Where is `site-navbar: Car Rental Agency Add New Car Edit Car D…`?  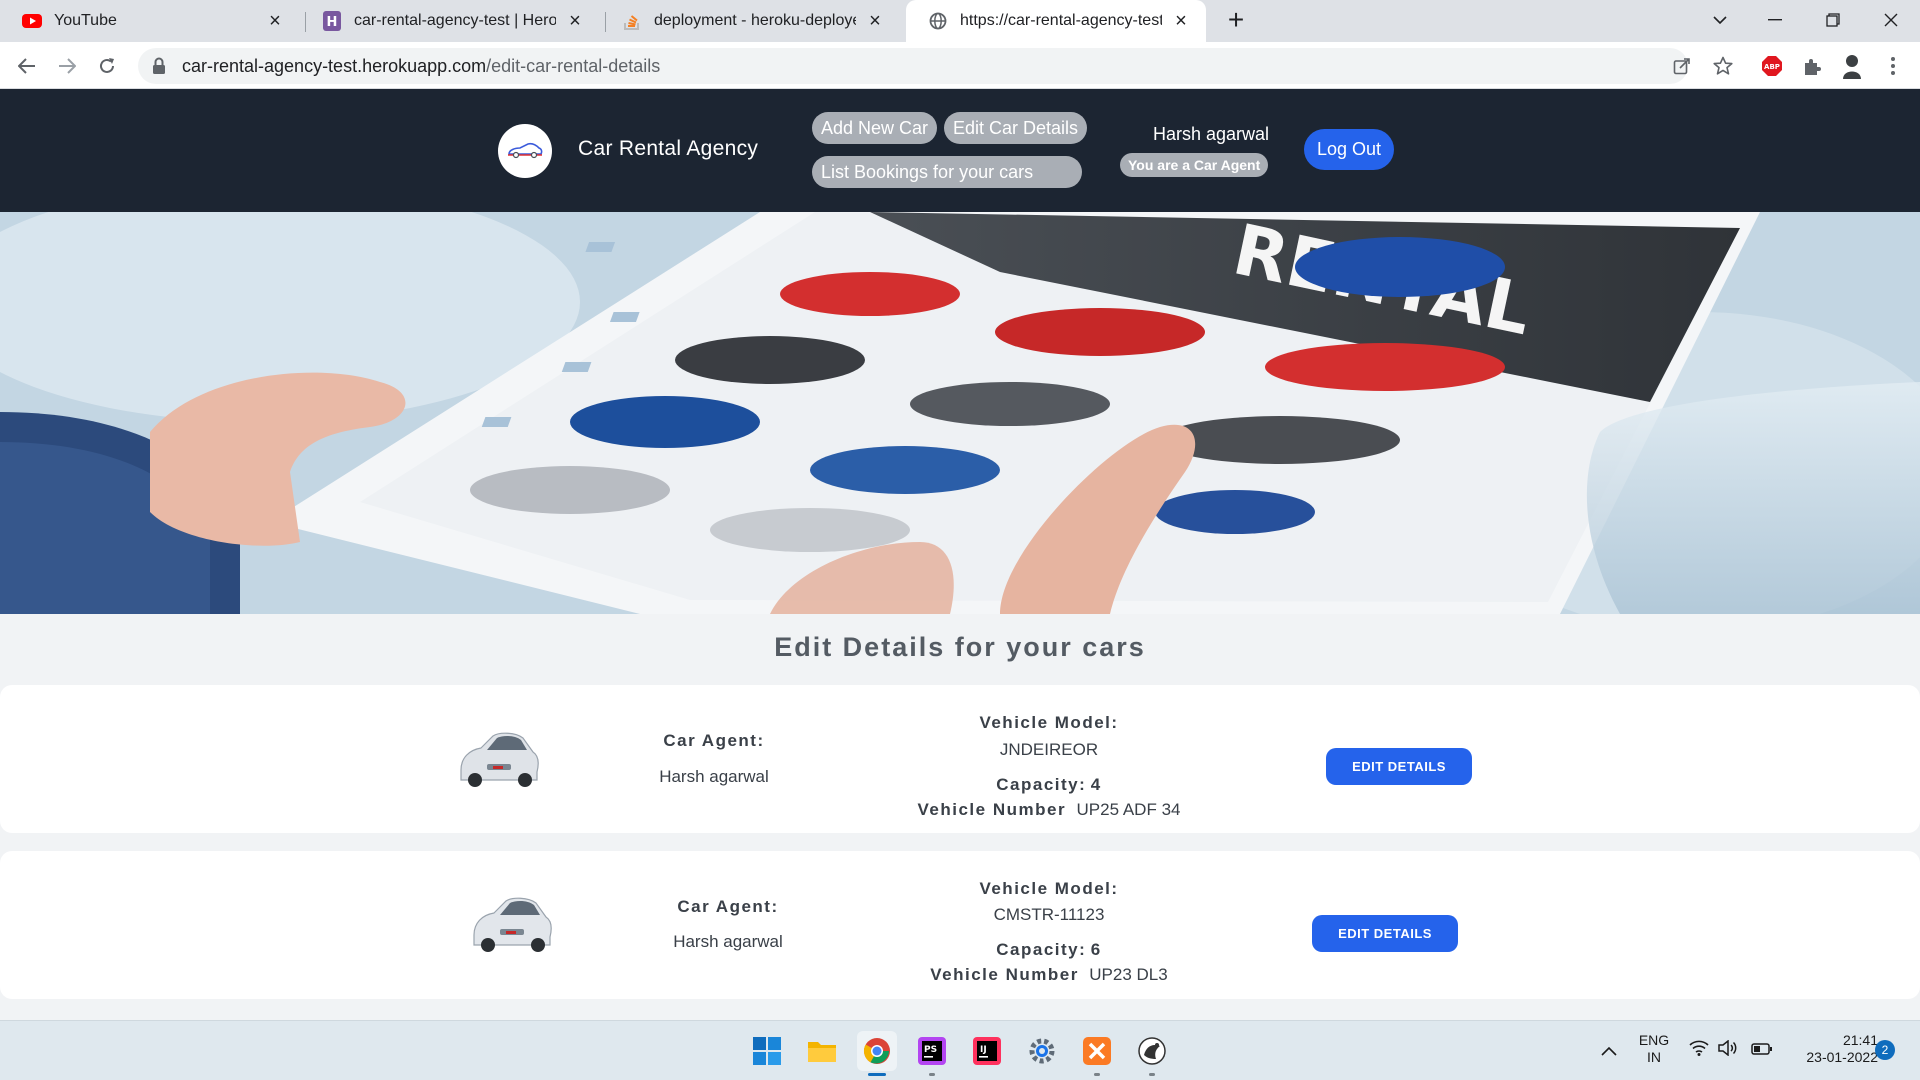 site-navbar: Car Rental Agency Add New Car Edit Car D… is located at coordinates (960, 150).